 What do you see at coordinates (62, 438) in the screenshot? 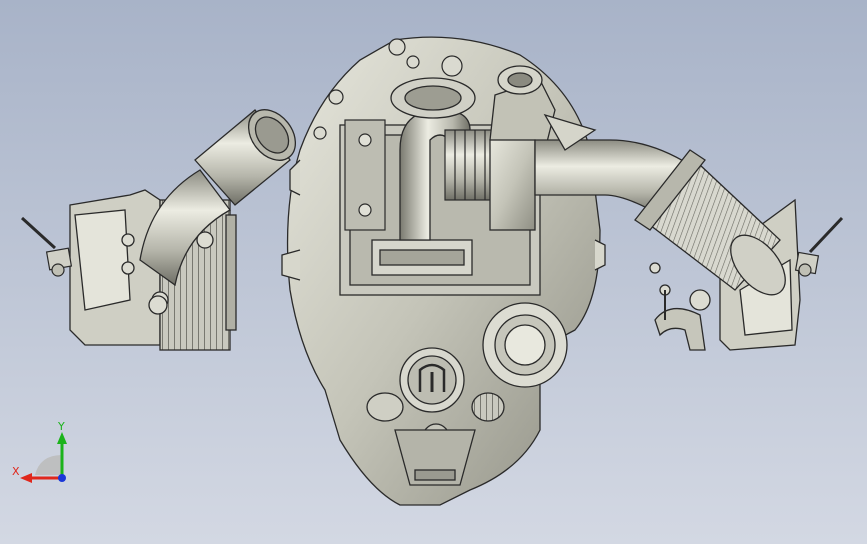
I see `y-axis-arrowhead` at bounding box center [62, 438].